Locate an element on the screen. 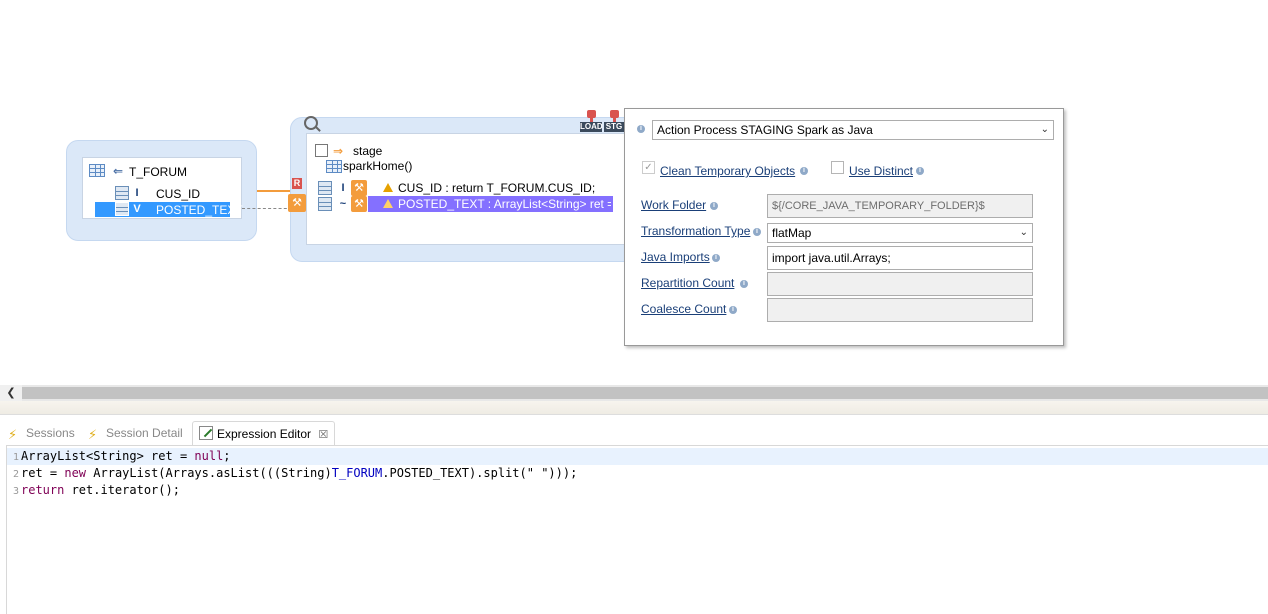 This screenshot has width=1268, height=614. diagram-horizontal-scrollbar: ❮ is located at coordinates (634, 393).